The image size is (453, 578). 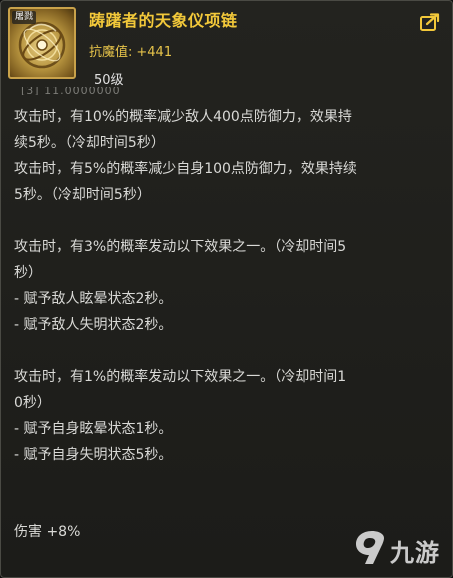 I want to click on stat-line: 抗魔值: +441, so click(x=130, y=50).